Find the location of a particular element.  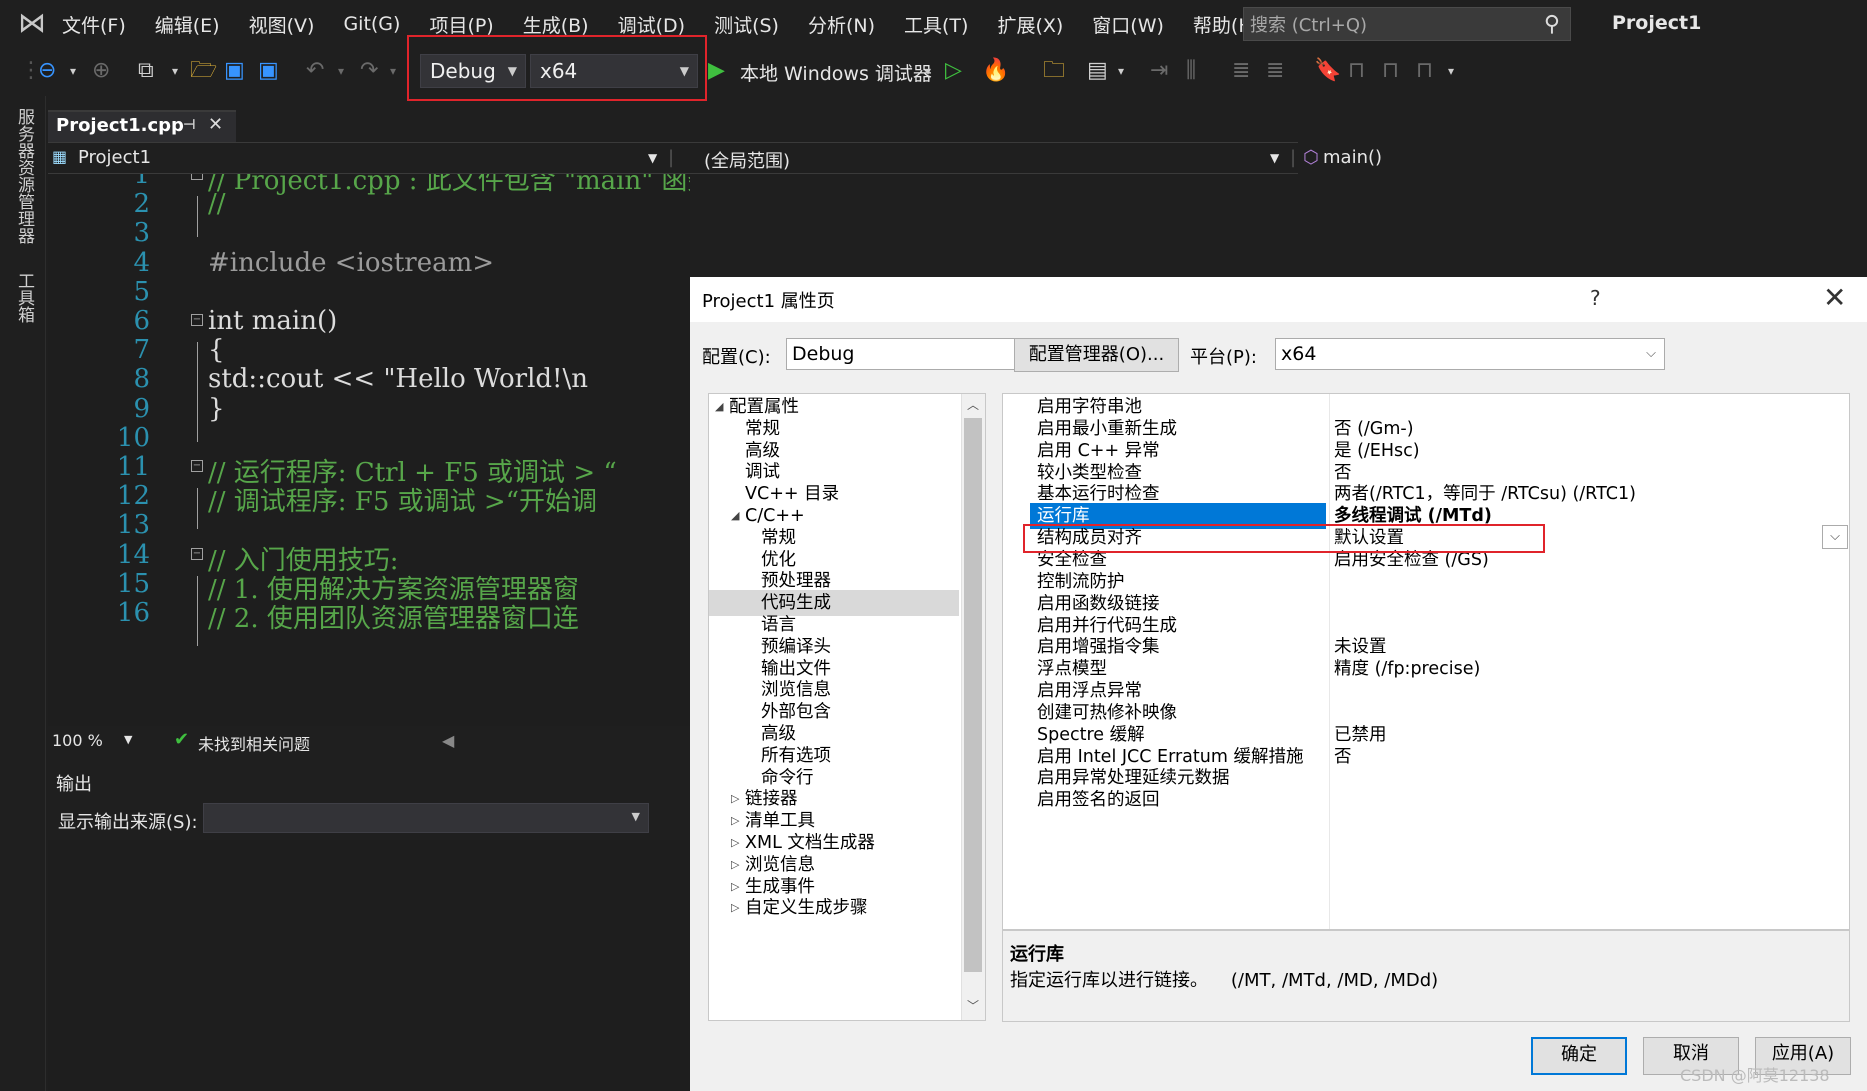

tab-project1-cpp: Project1.cpp ⊣ ✕ is located at coordinates (142, 126).